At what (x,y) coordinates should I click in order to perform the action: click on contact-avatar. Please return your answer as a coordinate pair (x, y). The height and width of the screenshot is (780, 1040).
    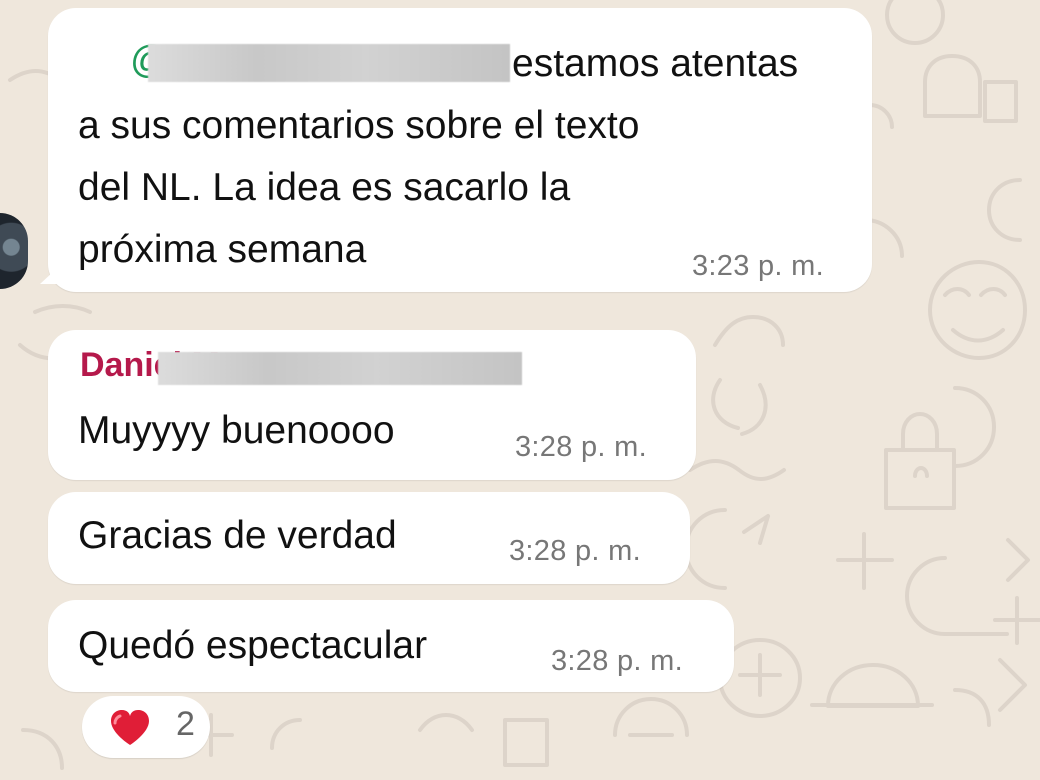
    Looking at the image, I should click on (14, 251).